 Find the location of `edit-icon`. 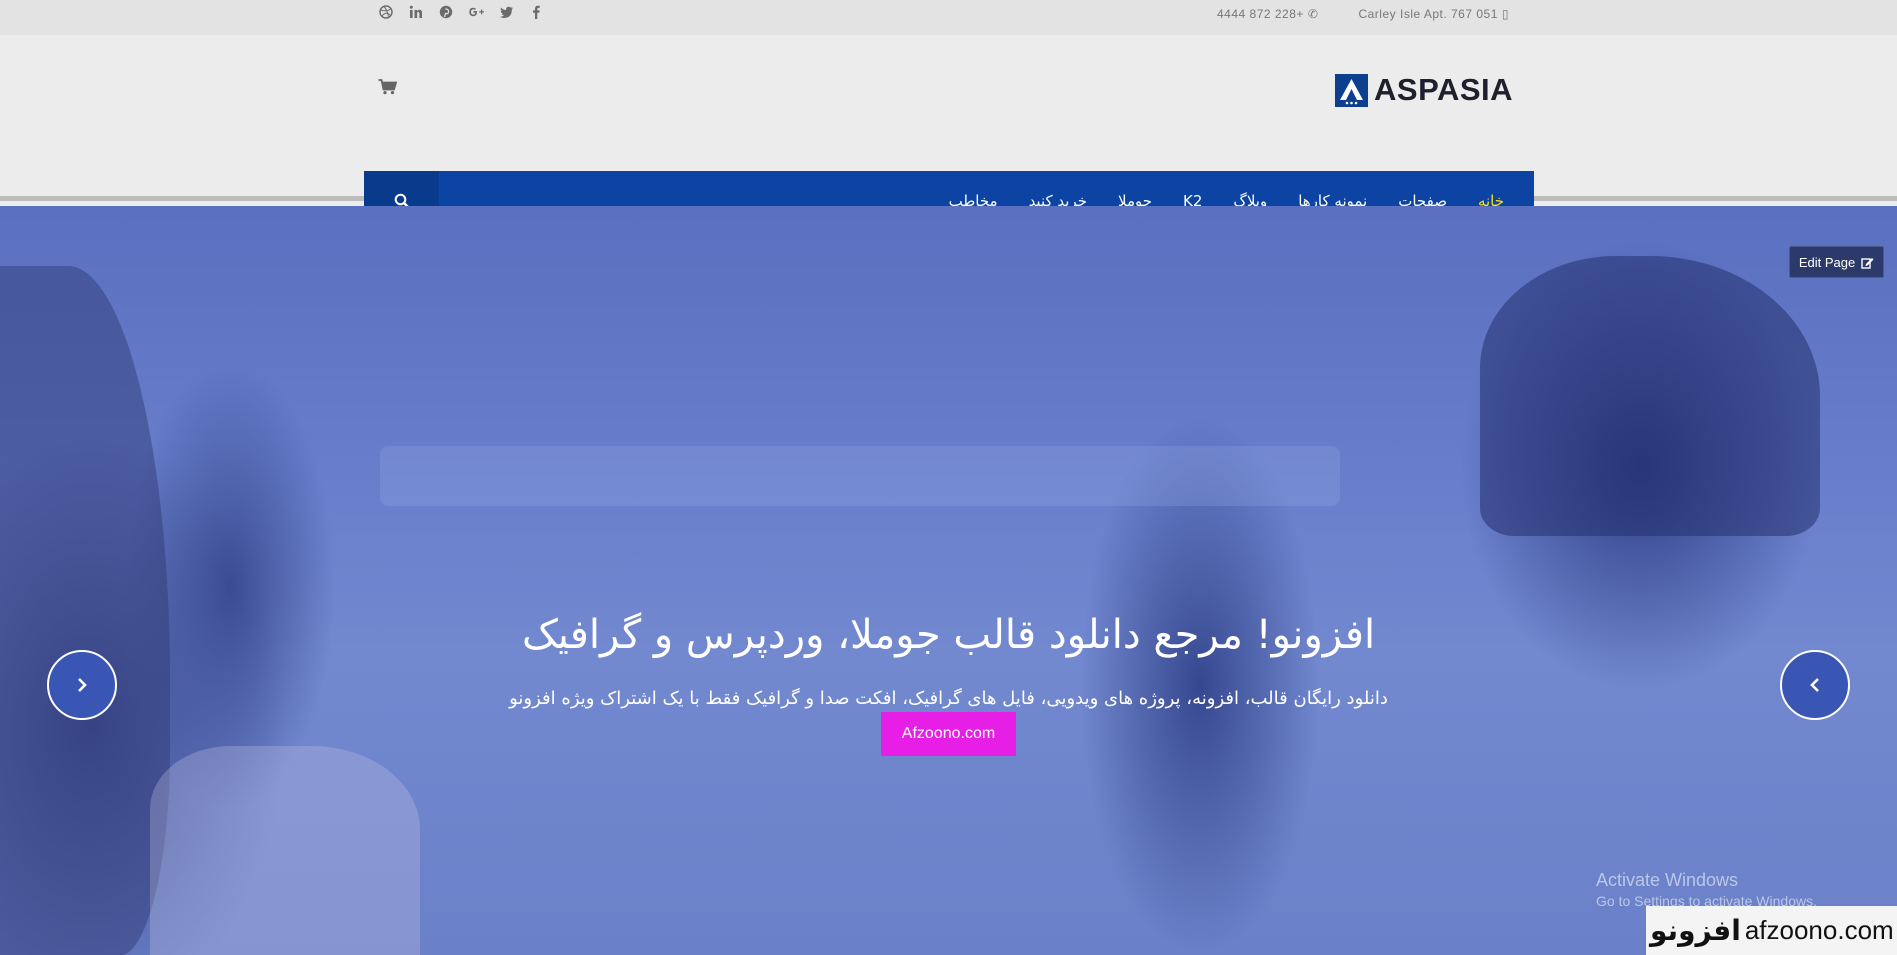

edit-icon is located at coordinates (1867, 263).